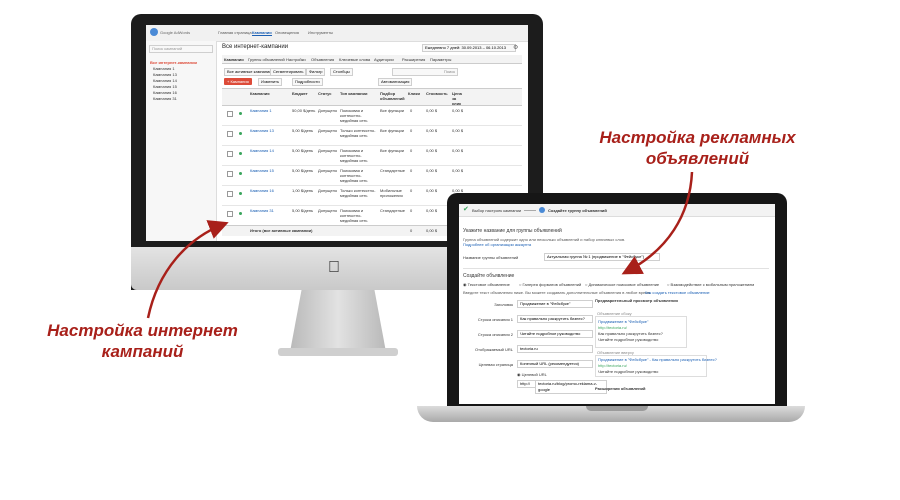 The height and width of the screenshot is (500, 900). What do you see at coordinates (260, 93) in the screenshot?
I see `col-campaign: Кампания` at bounding box center [260, 93].